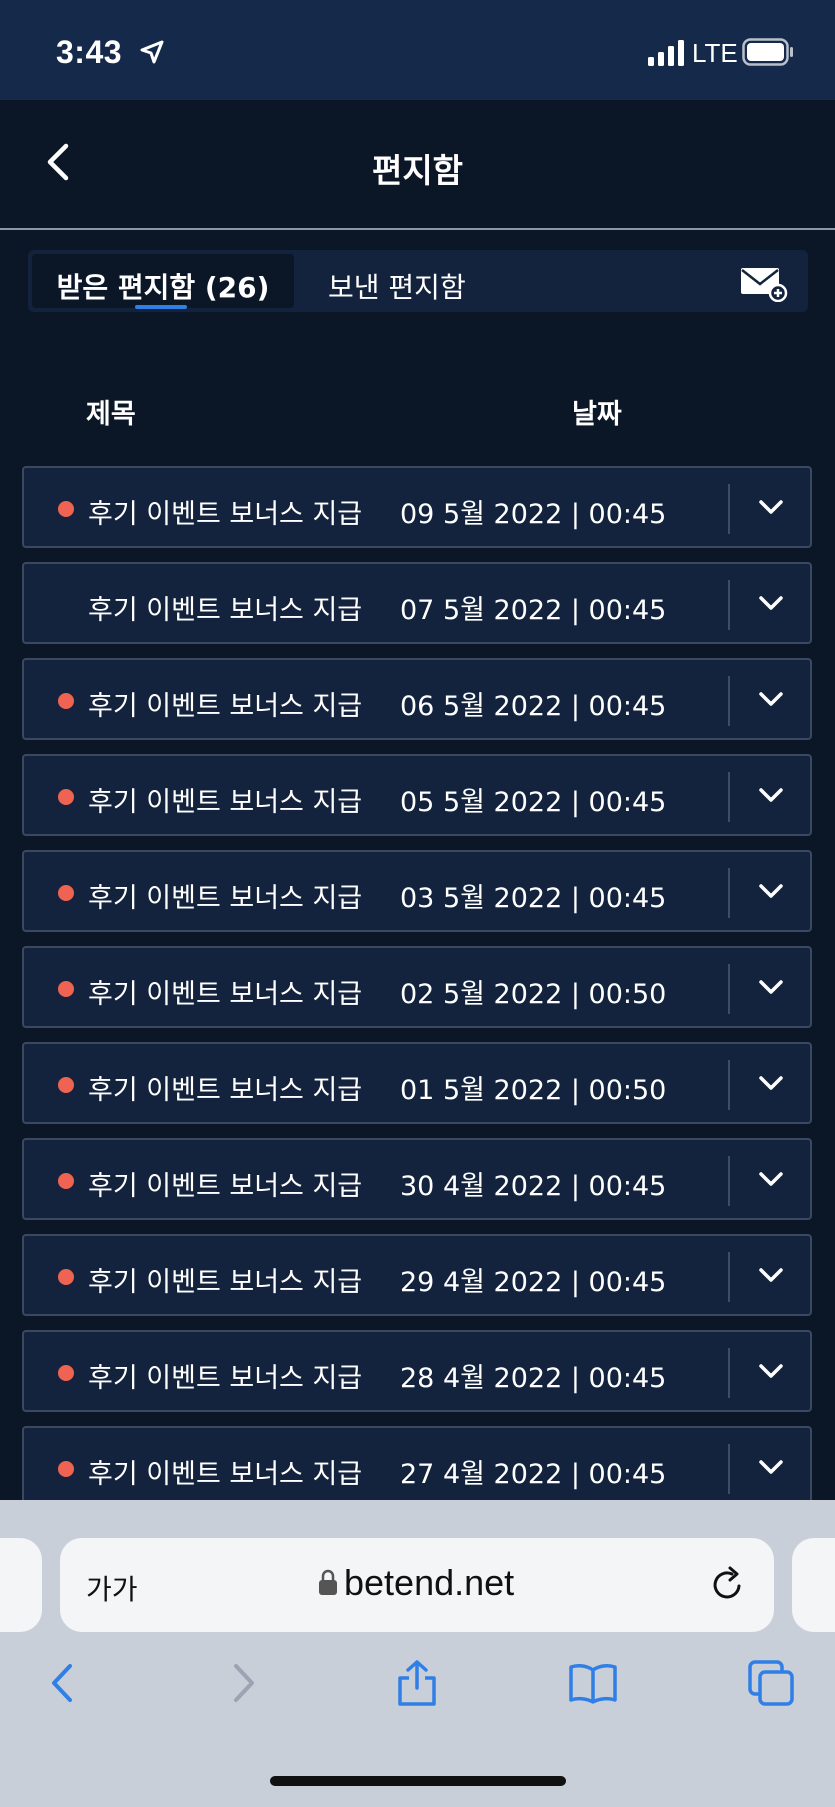 This screenshot has width=835, height=1807. I want to click on message-row: 후기 이벤트 보너스 지급 27 4월 2022 | 00:45, so click(417, 1463).